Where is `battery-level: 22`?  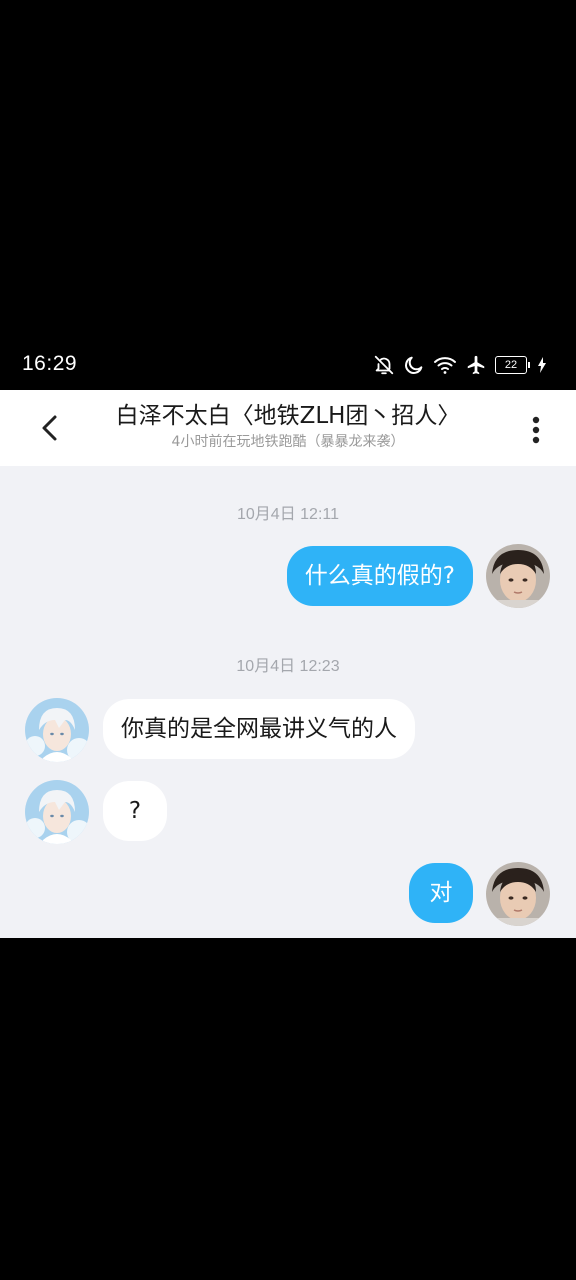
battery-level: 22 is located at coordinates (511, 365).